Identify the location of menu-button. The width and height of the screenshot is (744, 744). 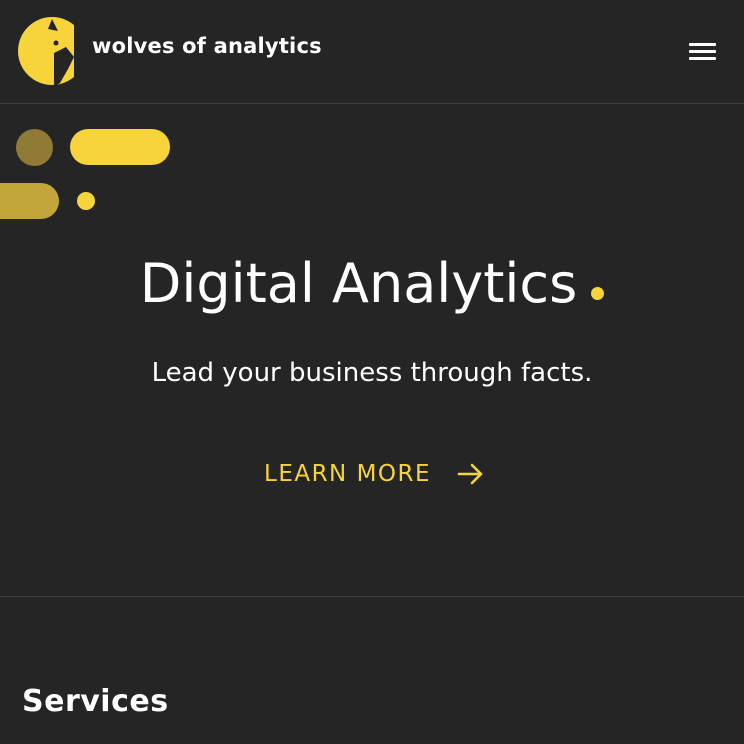
(703, 53).